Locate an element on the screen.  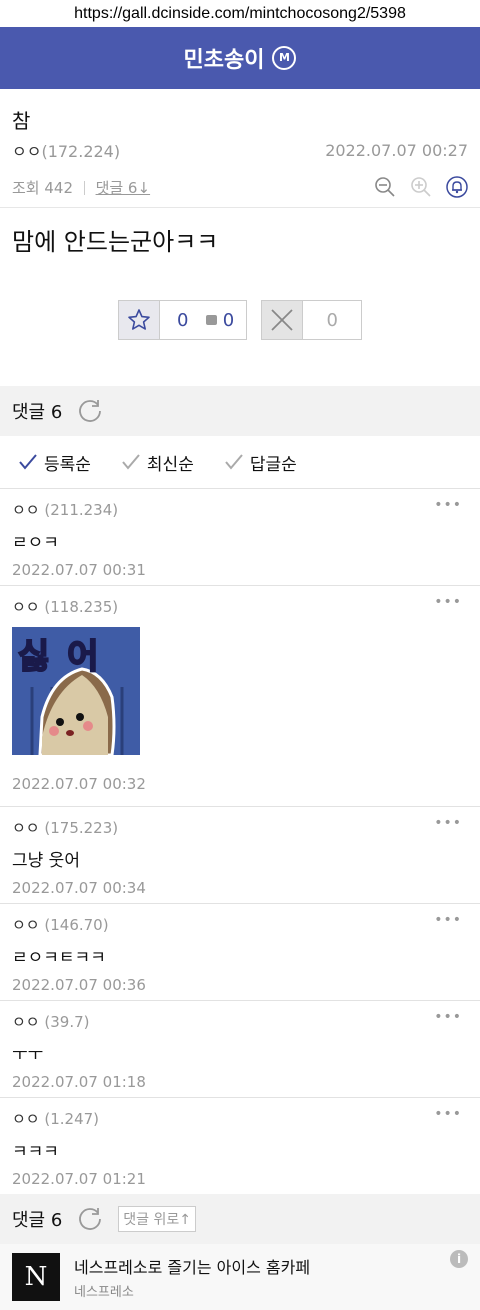
ad-info-icon: i is located at coordinates (459, 1259).